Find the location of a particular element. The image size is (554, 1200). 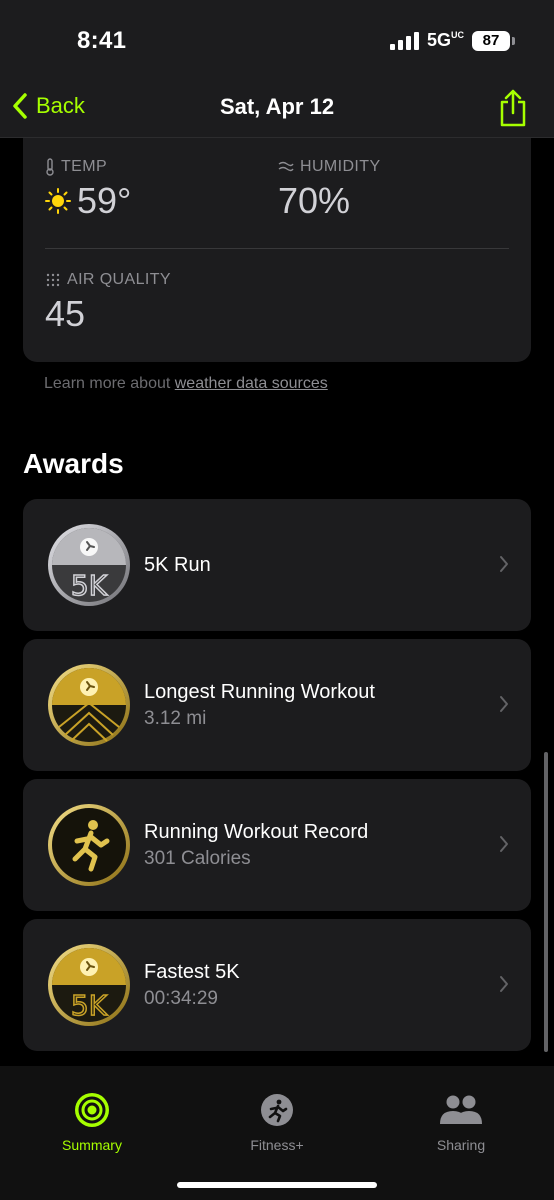

runner-icon is located at coordinates (277, 1110).